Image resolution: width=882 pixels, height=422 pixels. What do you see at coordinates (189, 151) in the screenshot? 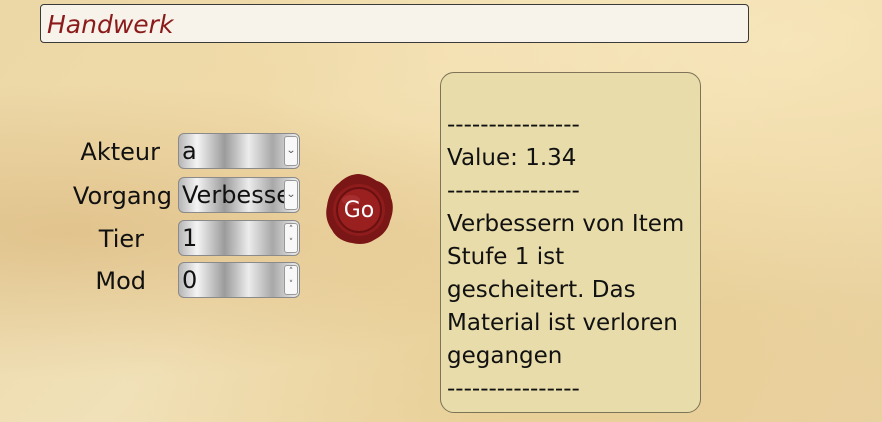
I see `actor-select-value: a` at bounding box center [189, 151].